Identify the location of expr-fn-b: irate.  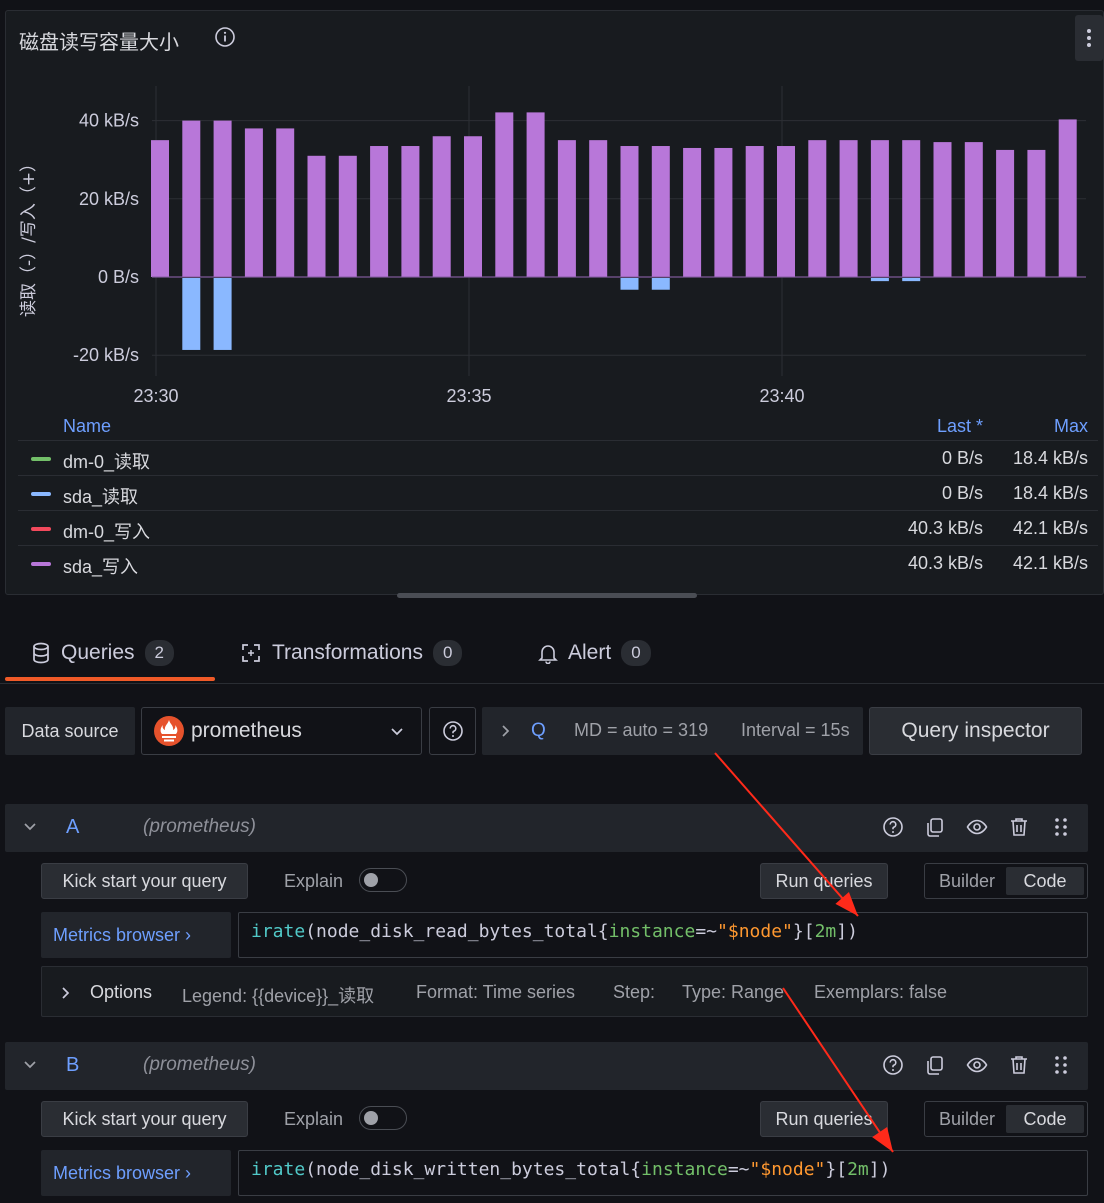
(278, 1169).